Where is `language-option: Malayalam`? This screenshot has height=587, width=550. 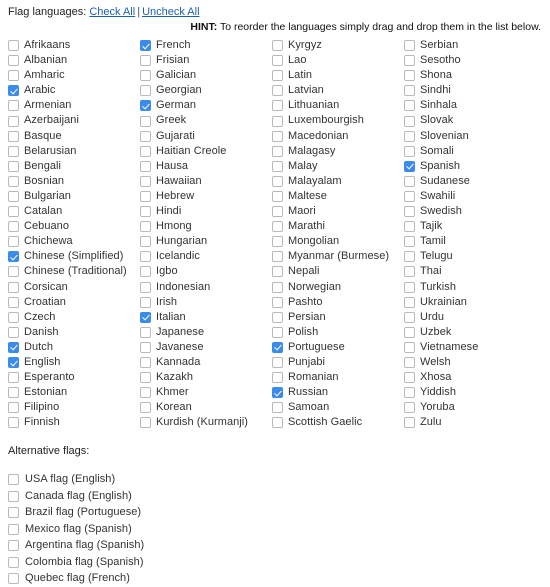
language-option: Malayalam is located at coordinates (338, 181).